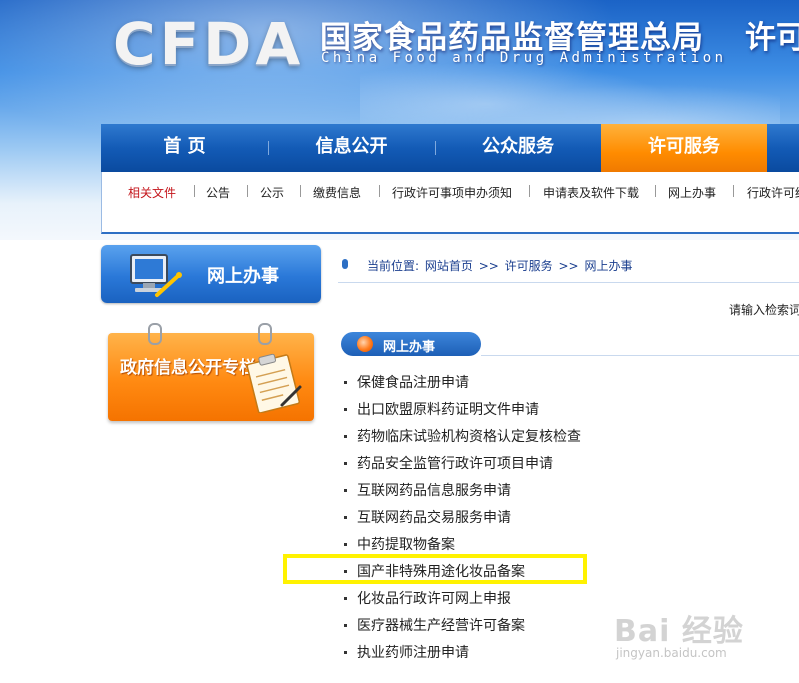 The width and height of the screenshot is (799, 683). What do you see at coordinates (671, 653) in the screenshot?
I see `watermark-url: jingyan.baidu.com` at bounding box center [671, 653].